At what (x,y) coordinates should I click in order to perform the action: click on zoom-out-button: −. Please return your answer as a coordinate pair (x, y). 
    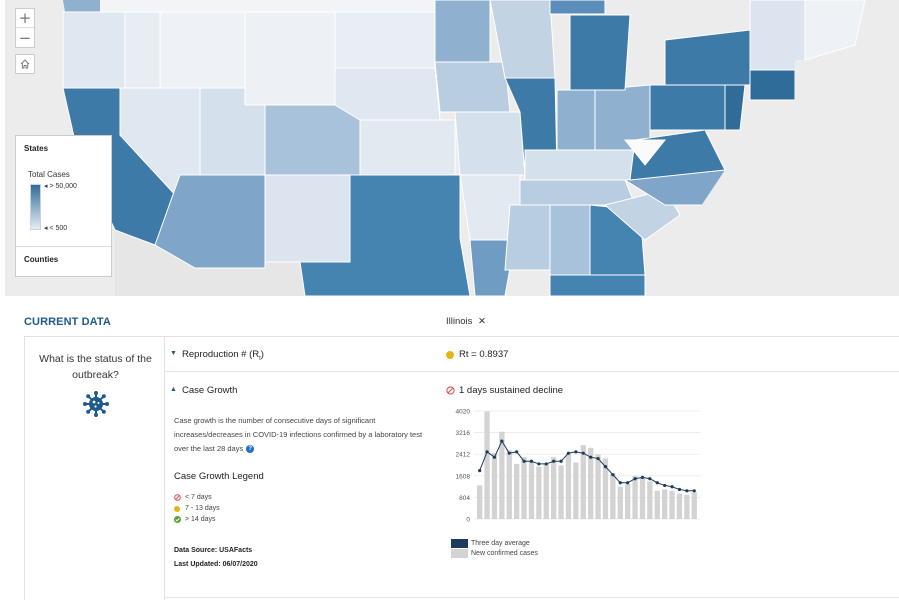
    Looking at the image, I should click on (25, 37).